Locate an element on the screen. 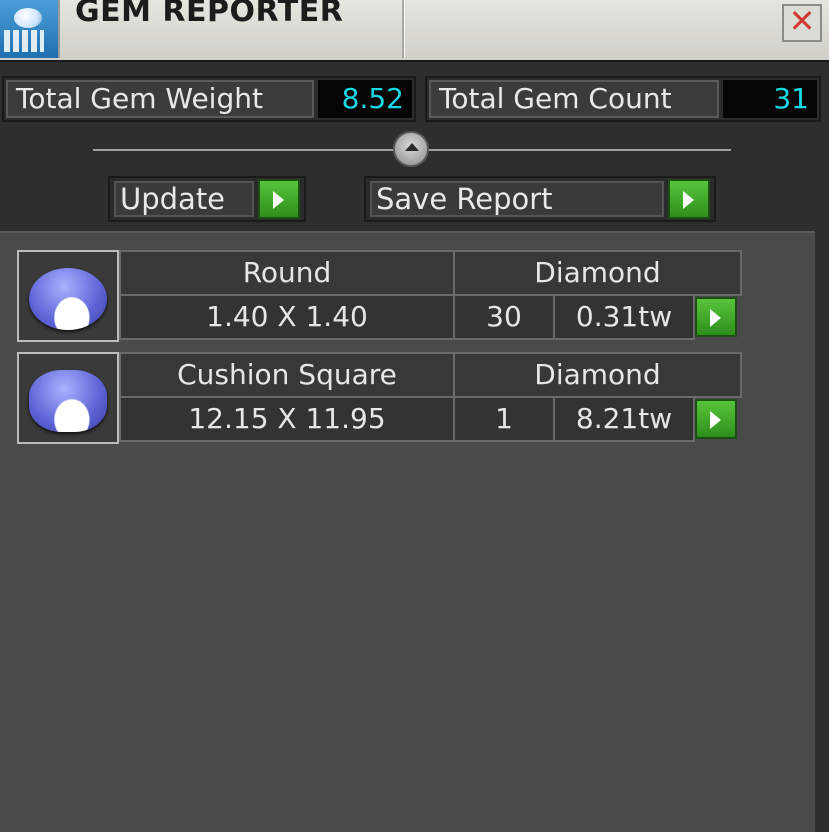 The image size is (829, 832). close-icon: ✕ is located at coordinates (802, 21).